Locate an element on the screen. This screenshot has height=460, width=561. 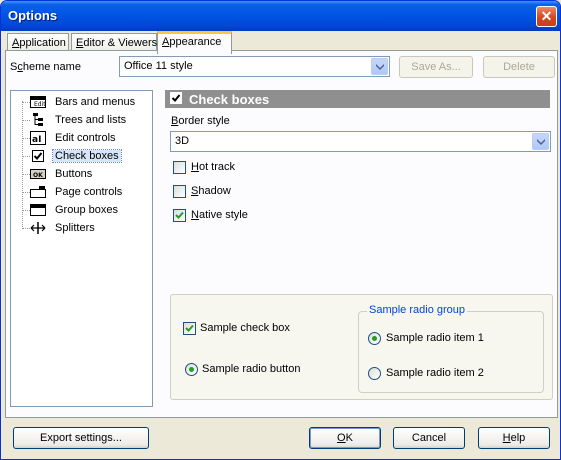
tree-item-label: Page controls is located at coordinates (89, 192).